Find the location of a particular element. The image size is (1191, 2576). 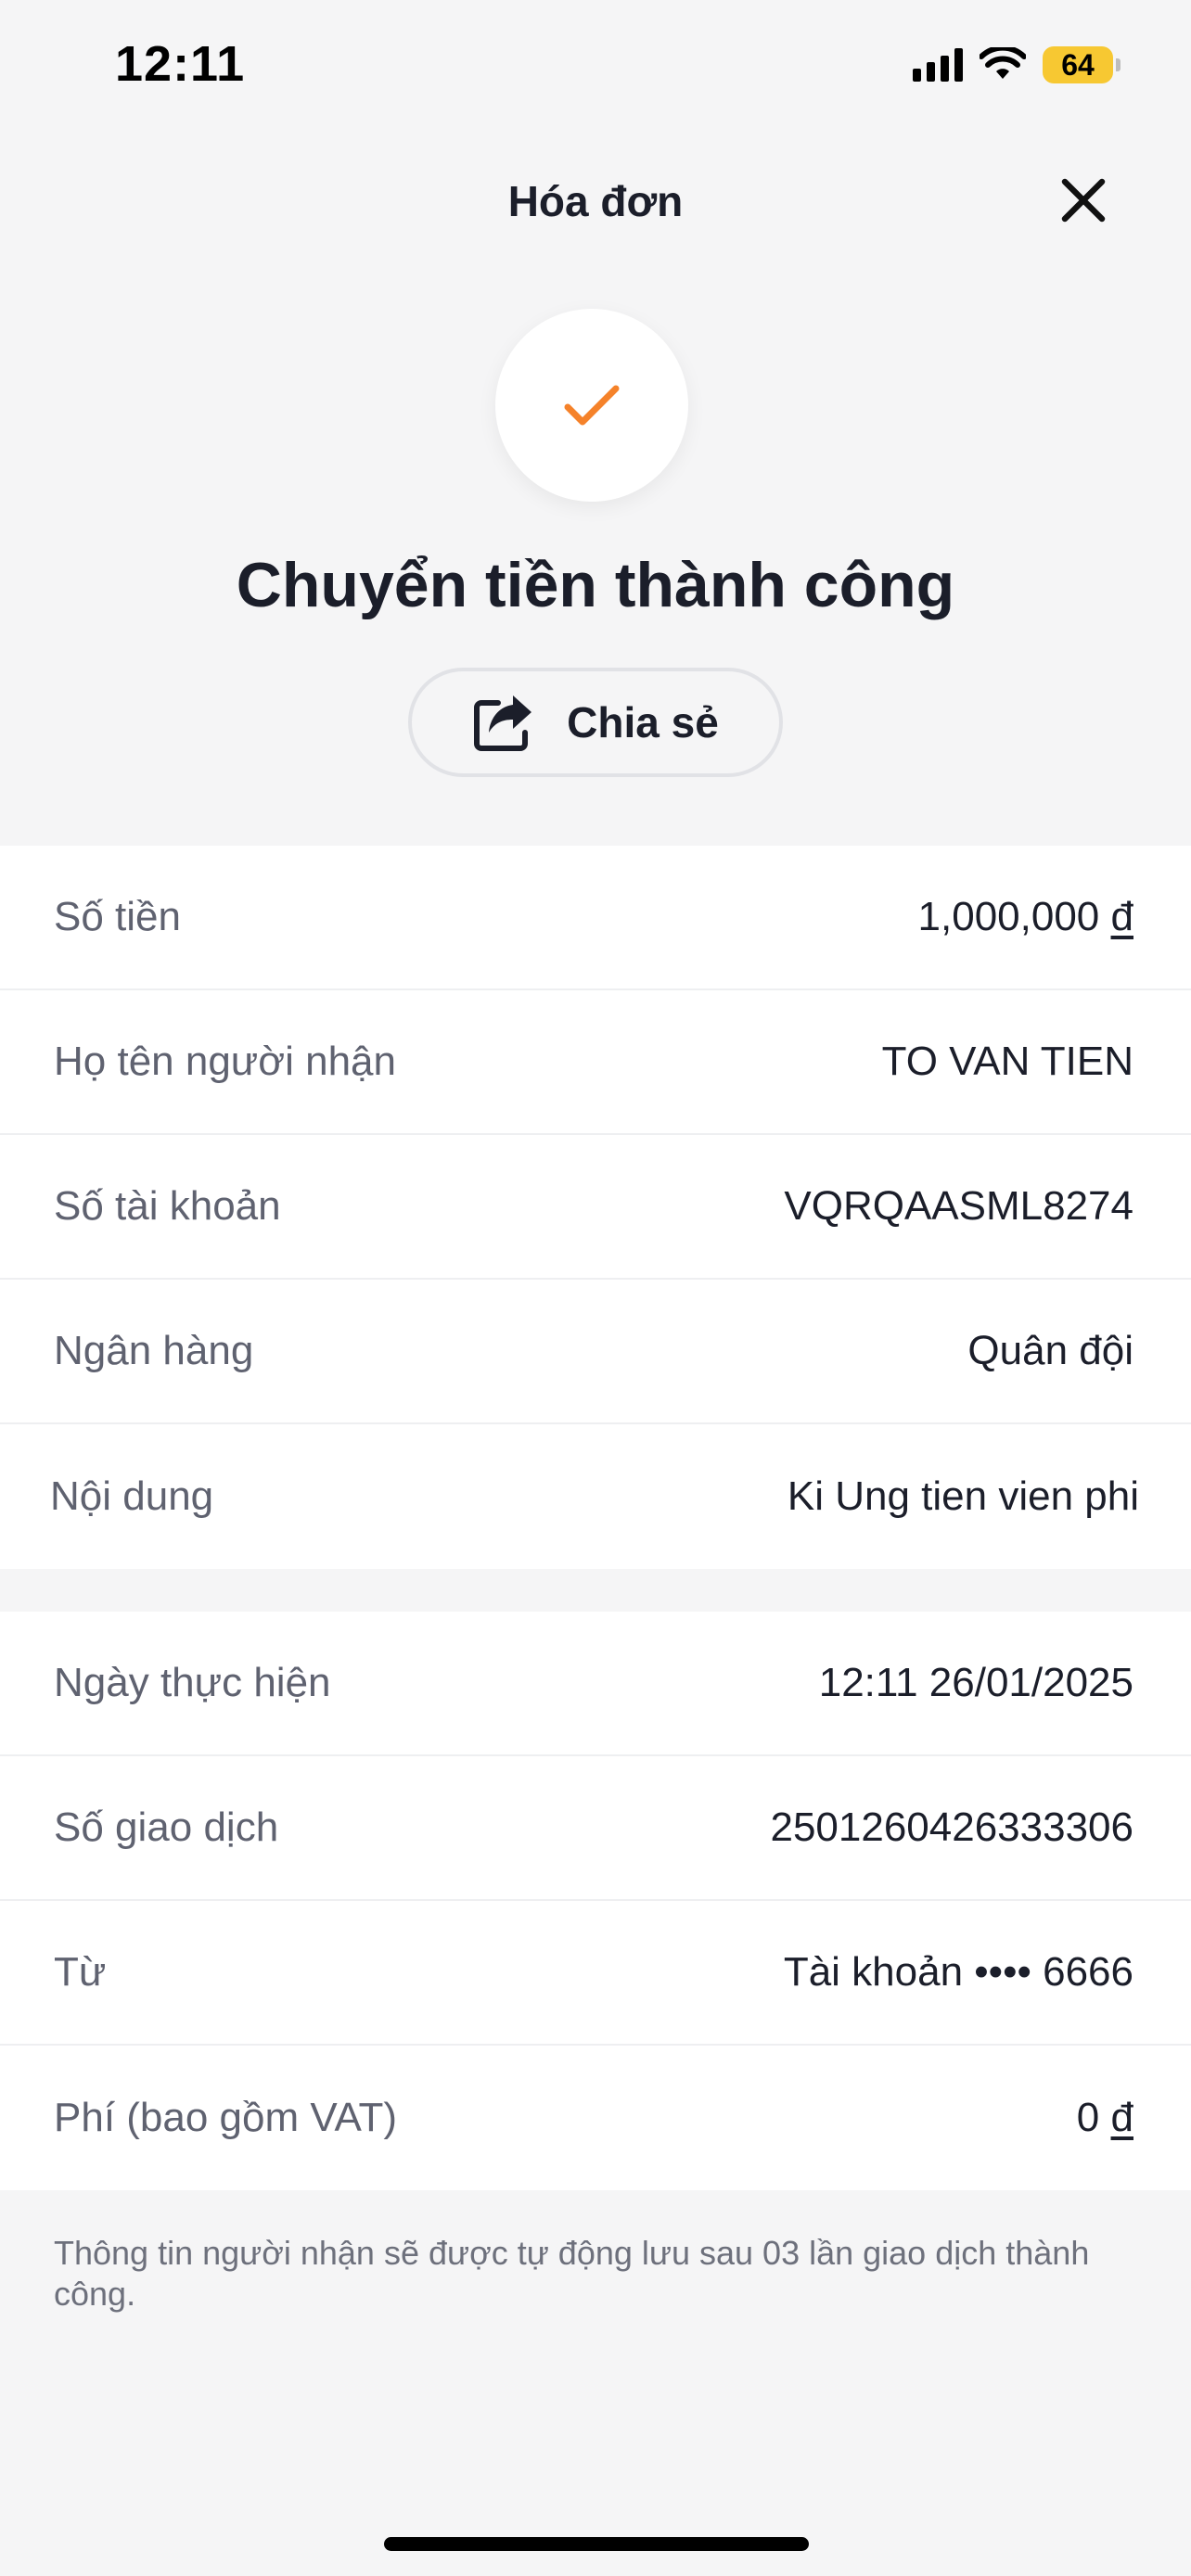

detail-row-transaction-id: Số giao dịch 2501260426333306 is located at coordinates (595, 1828).